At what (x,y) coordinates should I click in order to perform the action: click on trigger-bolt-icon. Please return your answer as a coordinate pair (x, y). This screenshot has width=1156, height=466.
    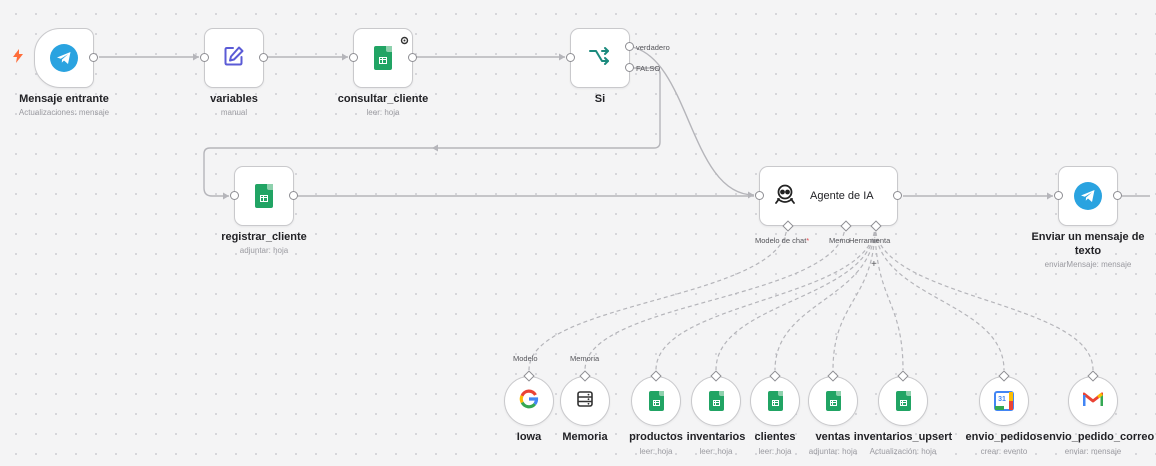
    Looking at the image, I should click on (18, 58).